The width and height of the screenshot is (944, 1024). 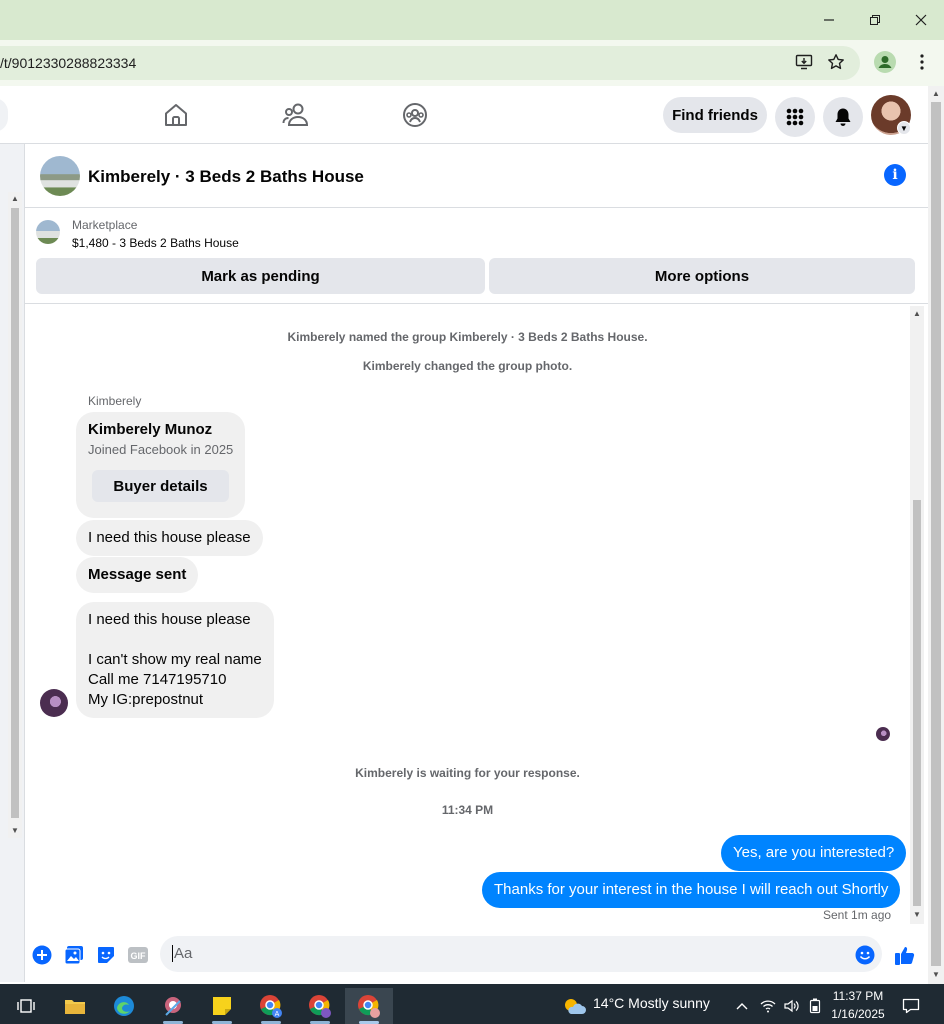 I want to click on info-icon: i, so click(x=895, y=175).